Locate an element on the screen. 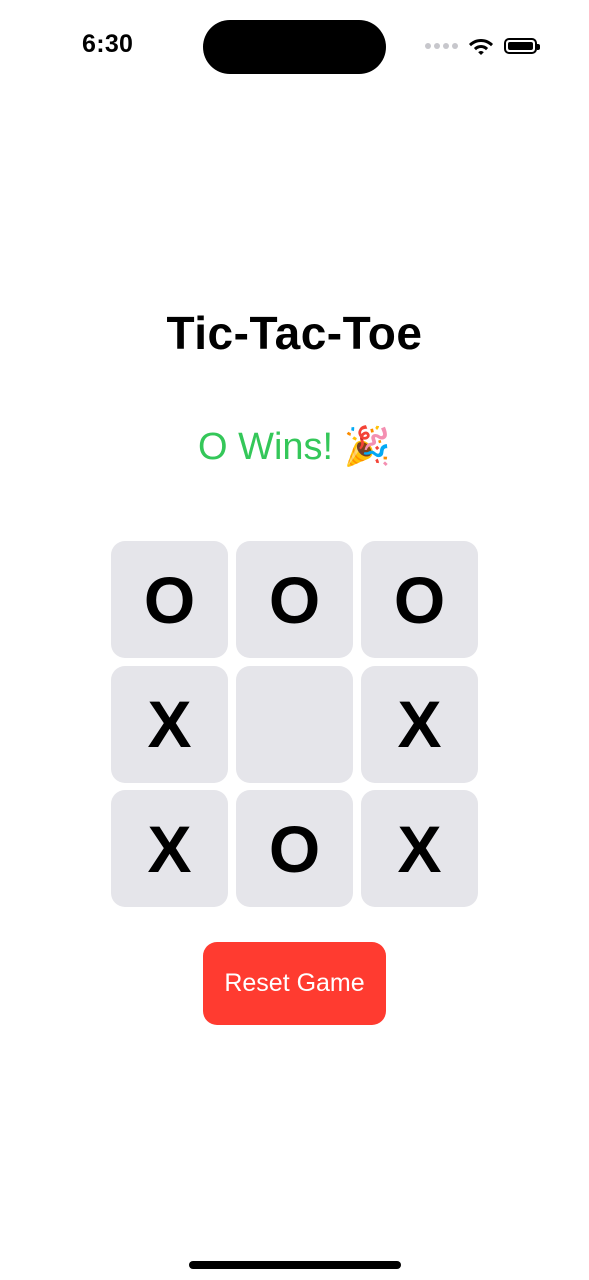  status-icons is located at coordinates (482, 46).